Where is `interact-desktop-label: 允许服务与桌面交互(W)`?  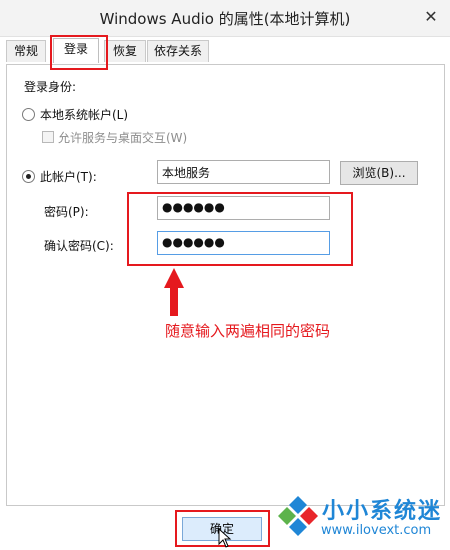 interact-desktop-label: 允许服务与桌面交互(W) is located at coordinates (123, 138).